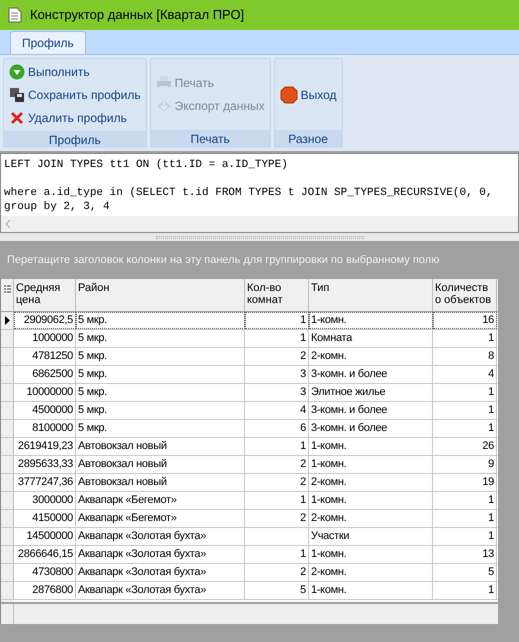 This screenshot has height=642, width=519. I want to click on code-line: group by 2, 3, 4, so click(57, 207).